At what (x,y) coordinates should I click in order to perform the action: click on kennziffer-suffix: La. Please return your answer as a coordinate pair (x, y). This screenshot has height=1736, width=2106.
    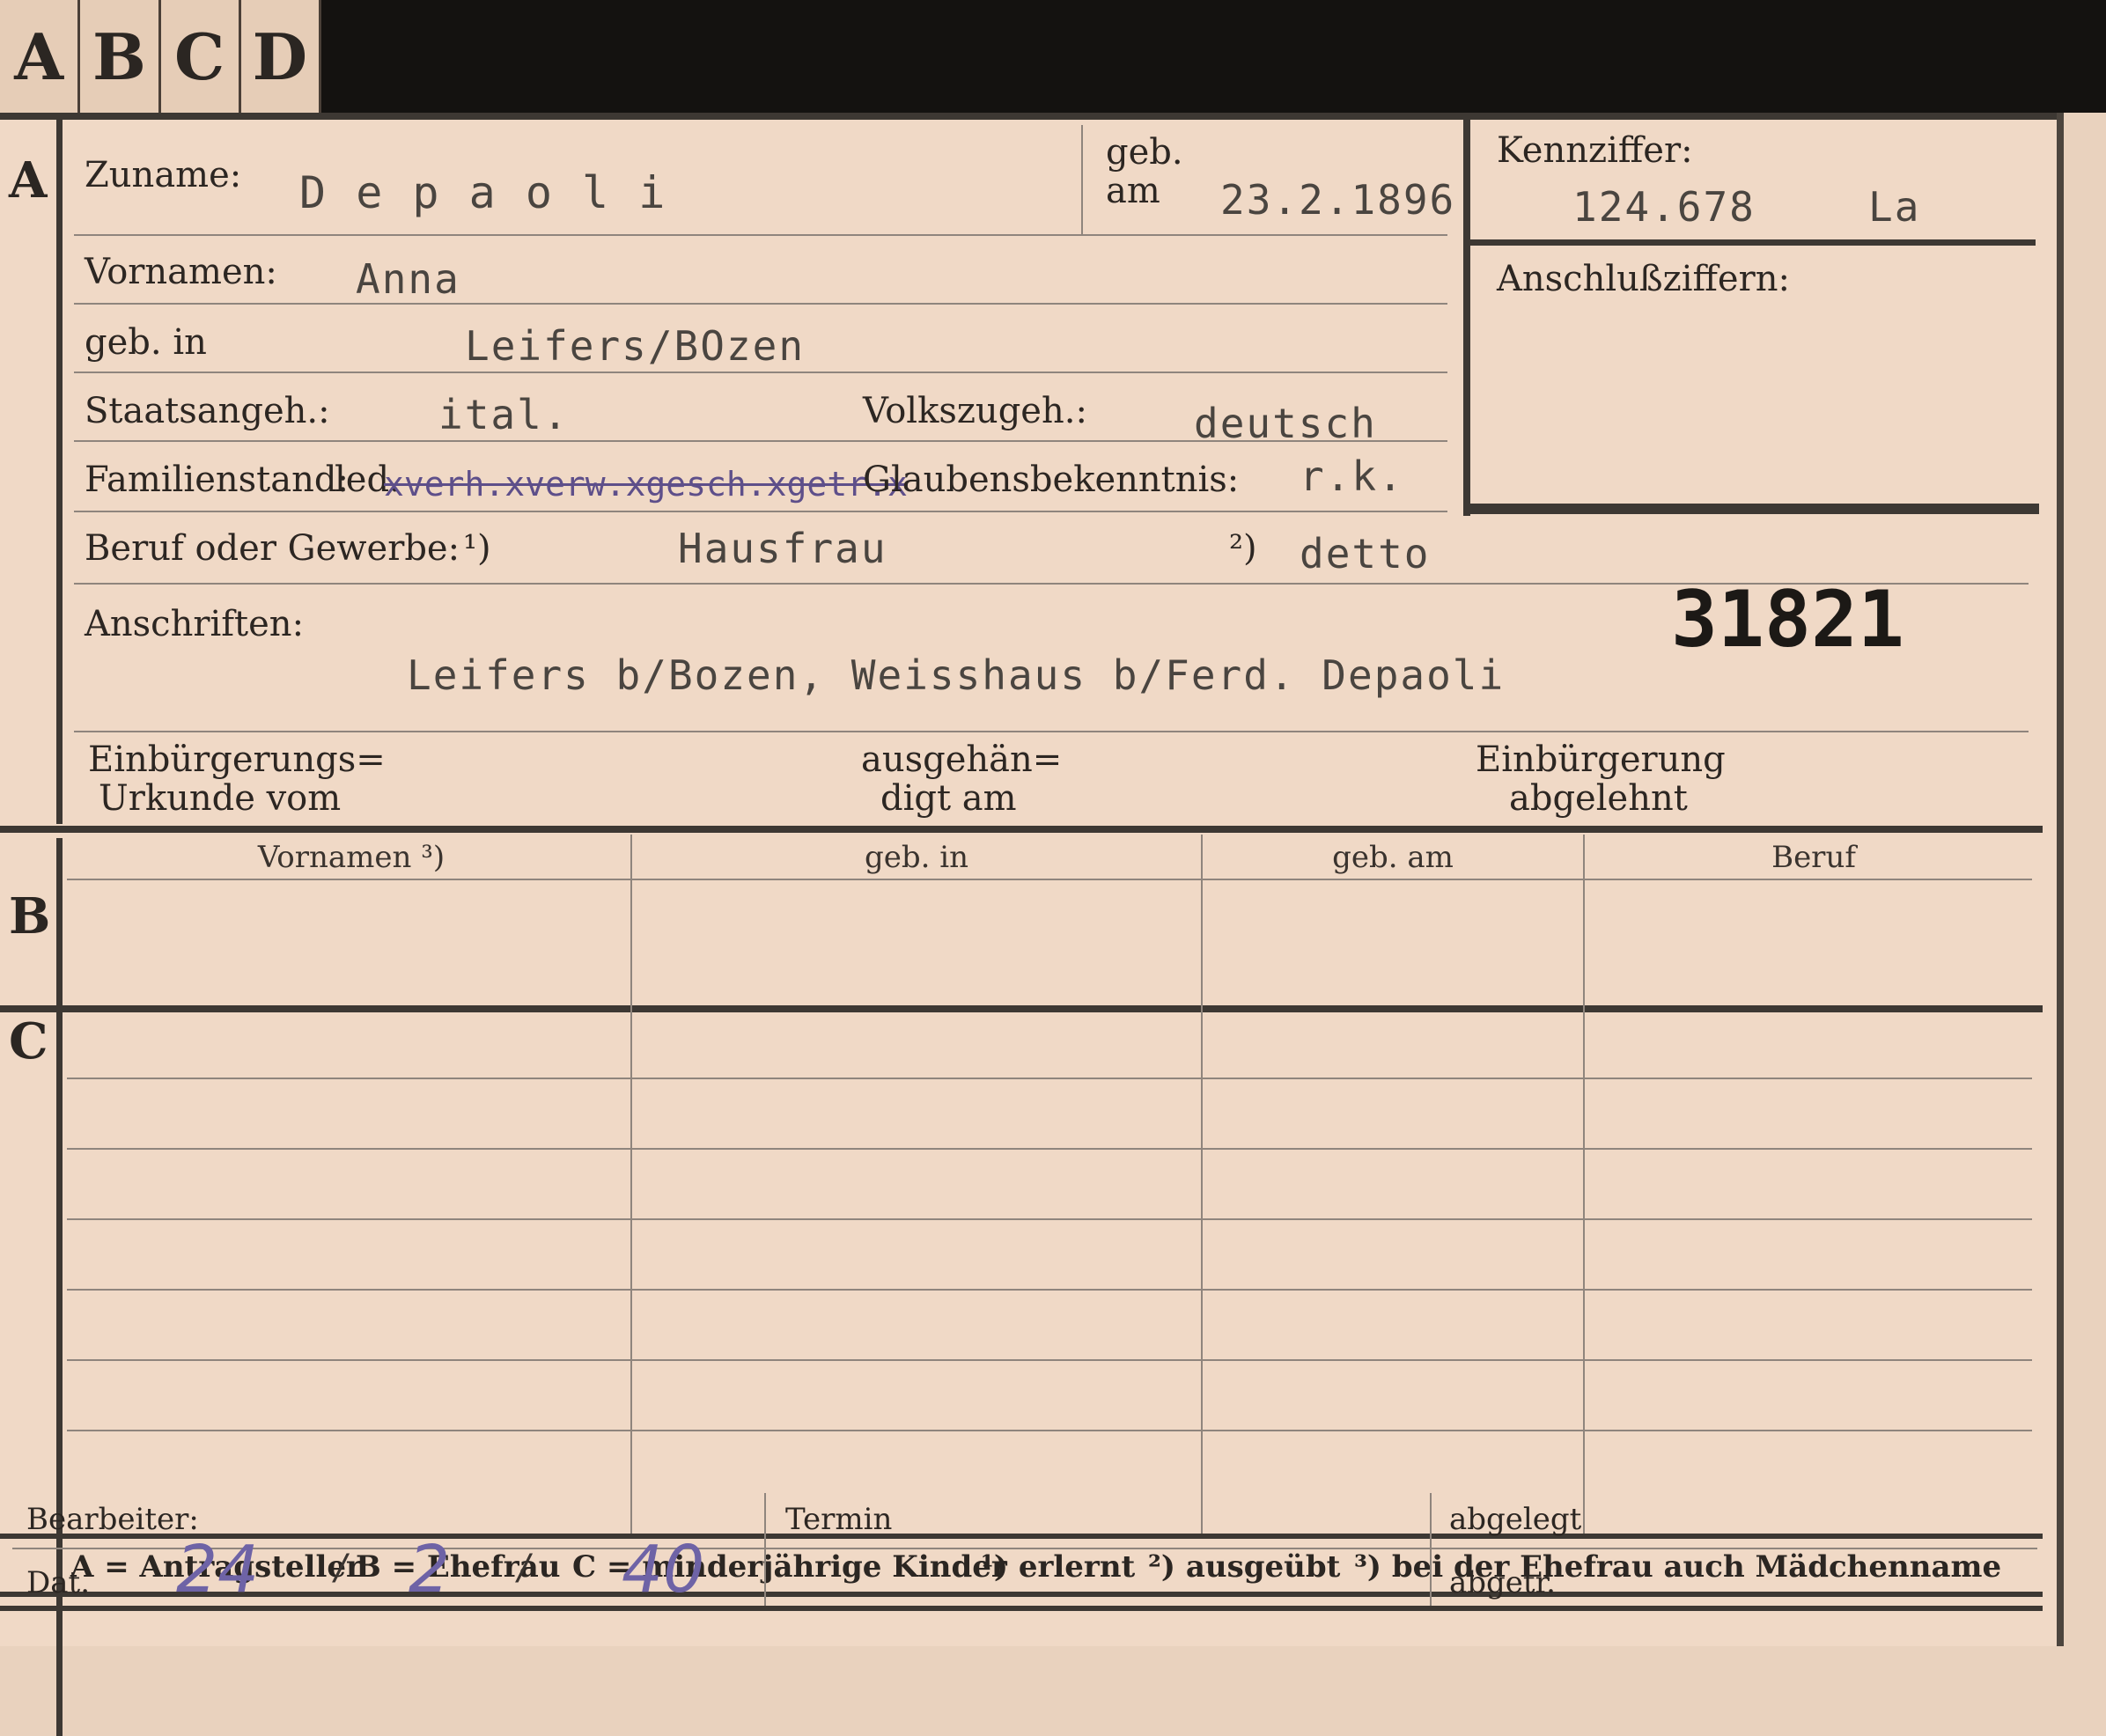
    Looking at the image, I should click on (1894, 207).